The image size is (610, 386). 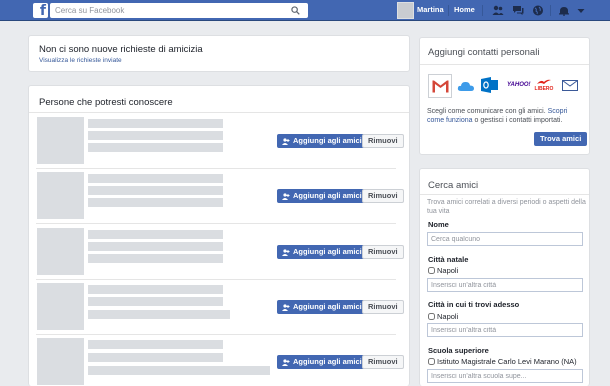 I want to click on contacts-description-suffix: o gestisci i contatti importati., so click(x=518, y=120).